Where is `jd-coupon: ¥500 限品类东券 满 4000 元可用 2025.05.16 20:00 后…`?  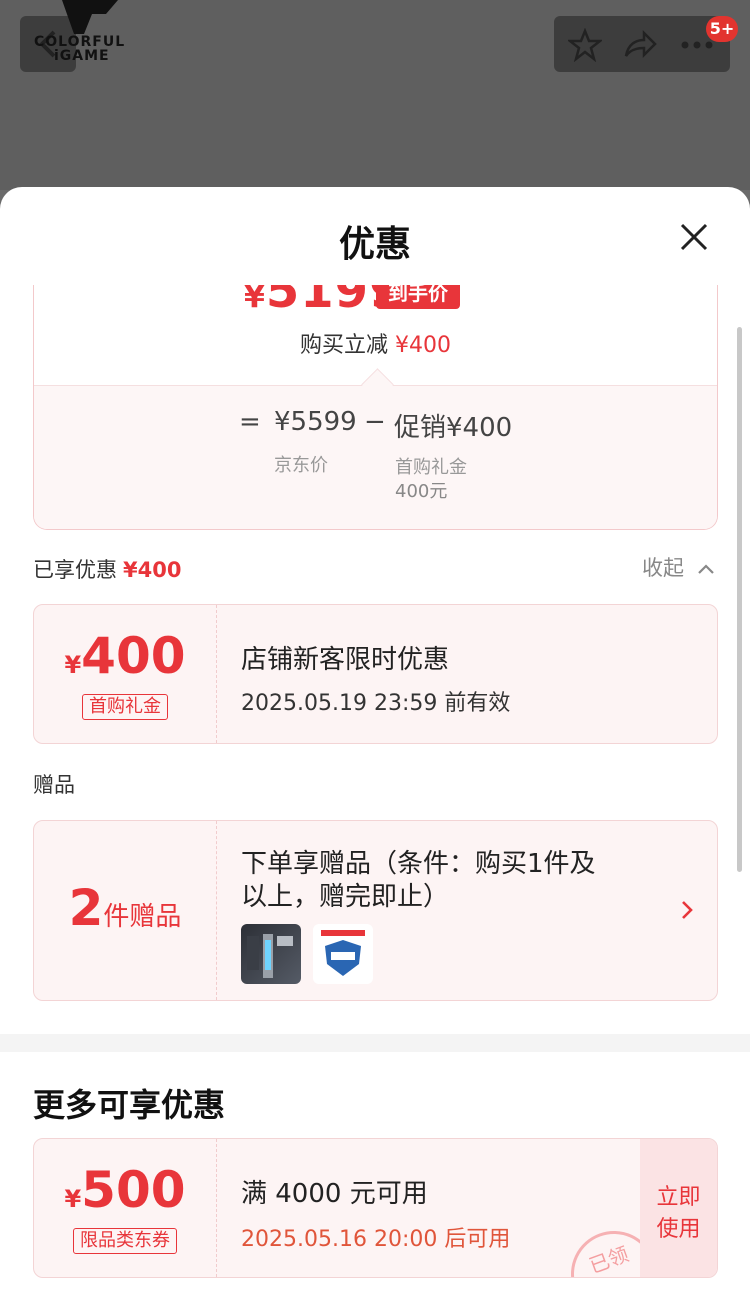
jd-coupon: ¥500 限品类东券 满 4000 元可用 2025.05.16 20:00 后… is located at coordinates (375, 1208).